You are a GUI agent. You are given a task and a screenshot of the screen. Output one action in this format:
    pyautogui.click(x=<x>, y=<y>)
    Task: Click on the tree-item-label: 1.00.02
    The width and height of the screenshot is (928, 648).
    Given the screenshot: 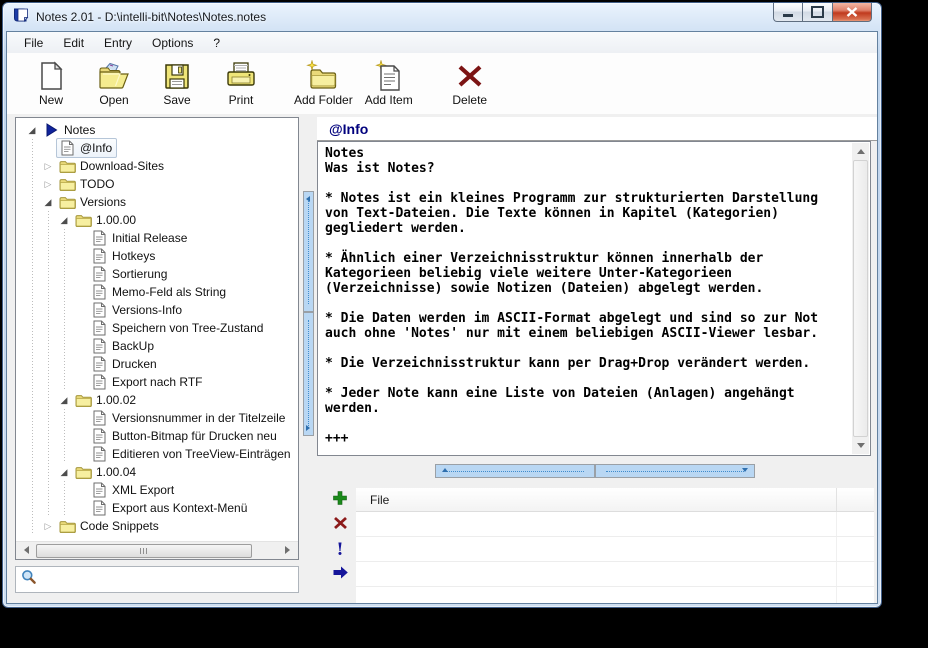 What is the action you would take?
    pyautogui.click(x=116, y=400)
    